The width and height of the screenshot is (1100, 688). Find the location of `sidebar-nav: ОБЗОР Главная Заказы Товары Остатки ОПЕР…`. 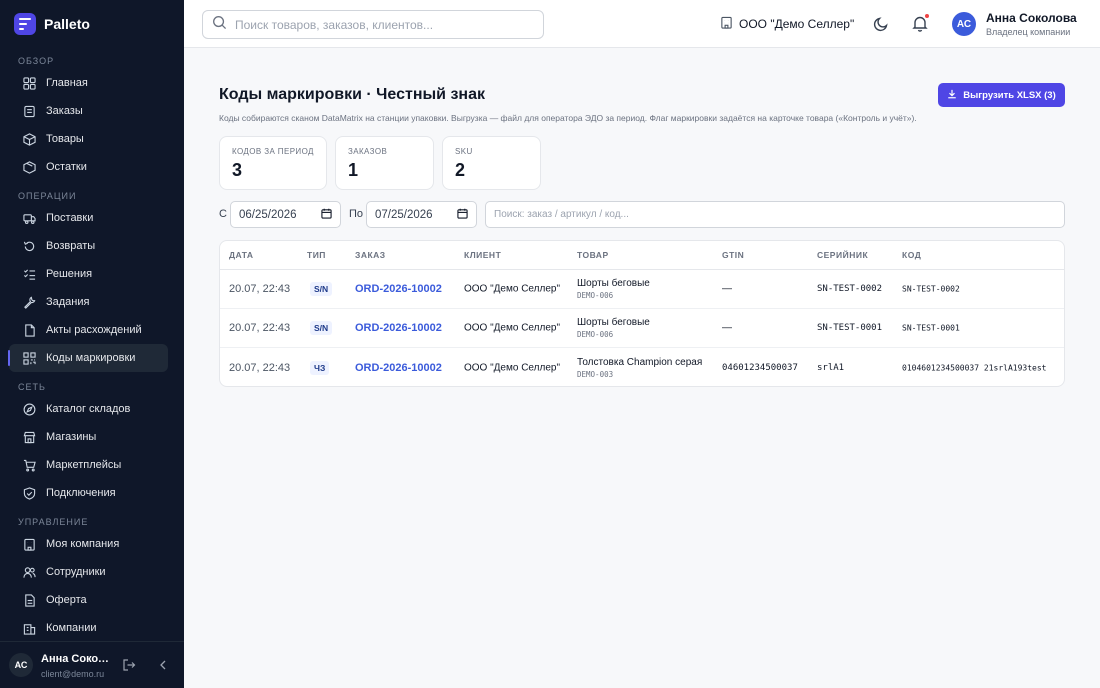

sidebar-nav: ОБЗОР Главная Заказы Товары Остатки ОПЕР… is located at coordinates (92, 347).